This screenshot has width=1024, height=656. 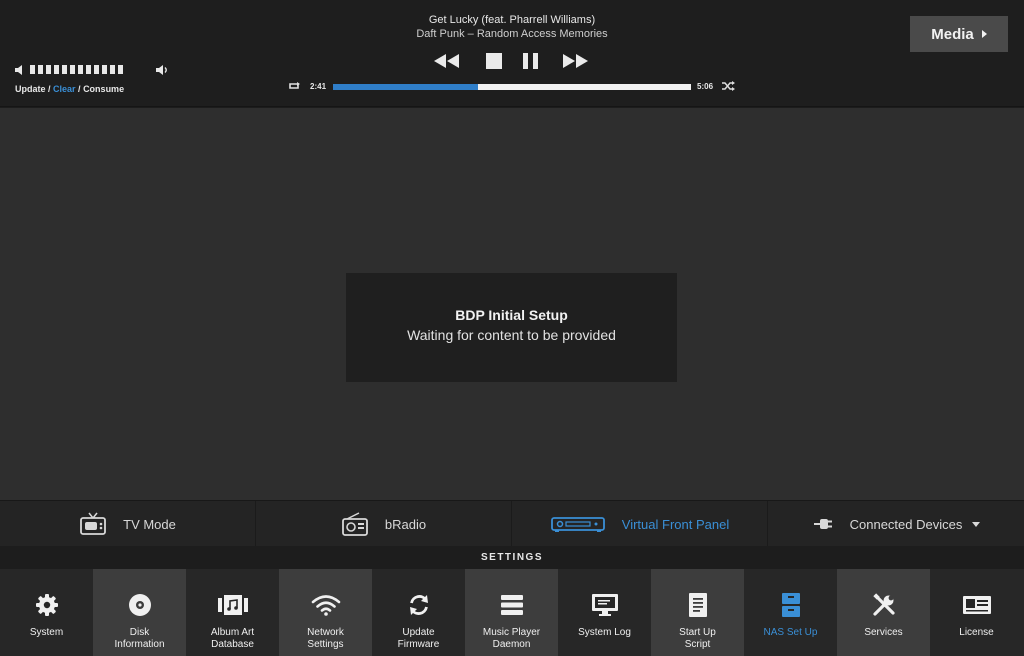 I want to click on settings-item-label: Services, so click(x=883, y=632).